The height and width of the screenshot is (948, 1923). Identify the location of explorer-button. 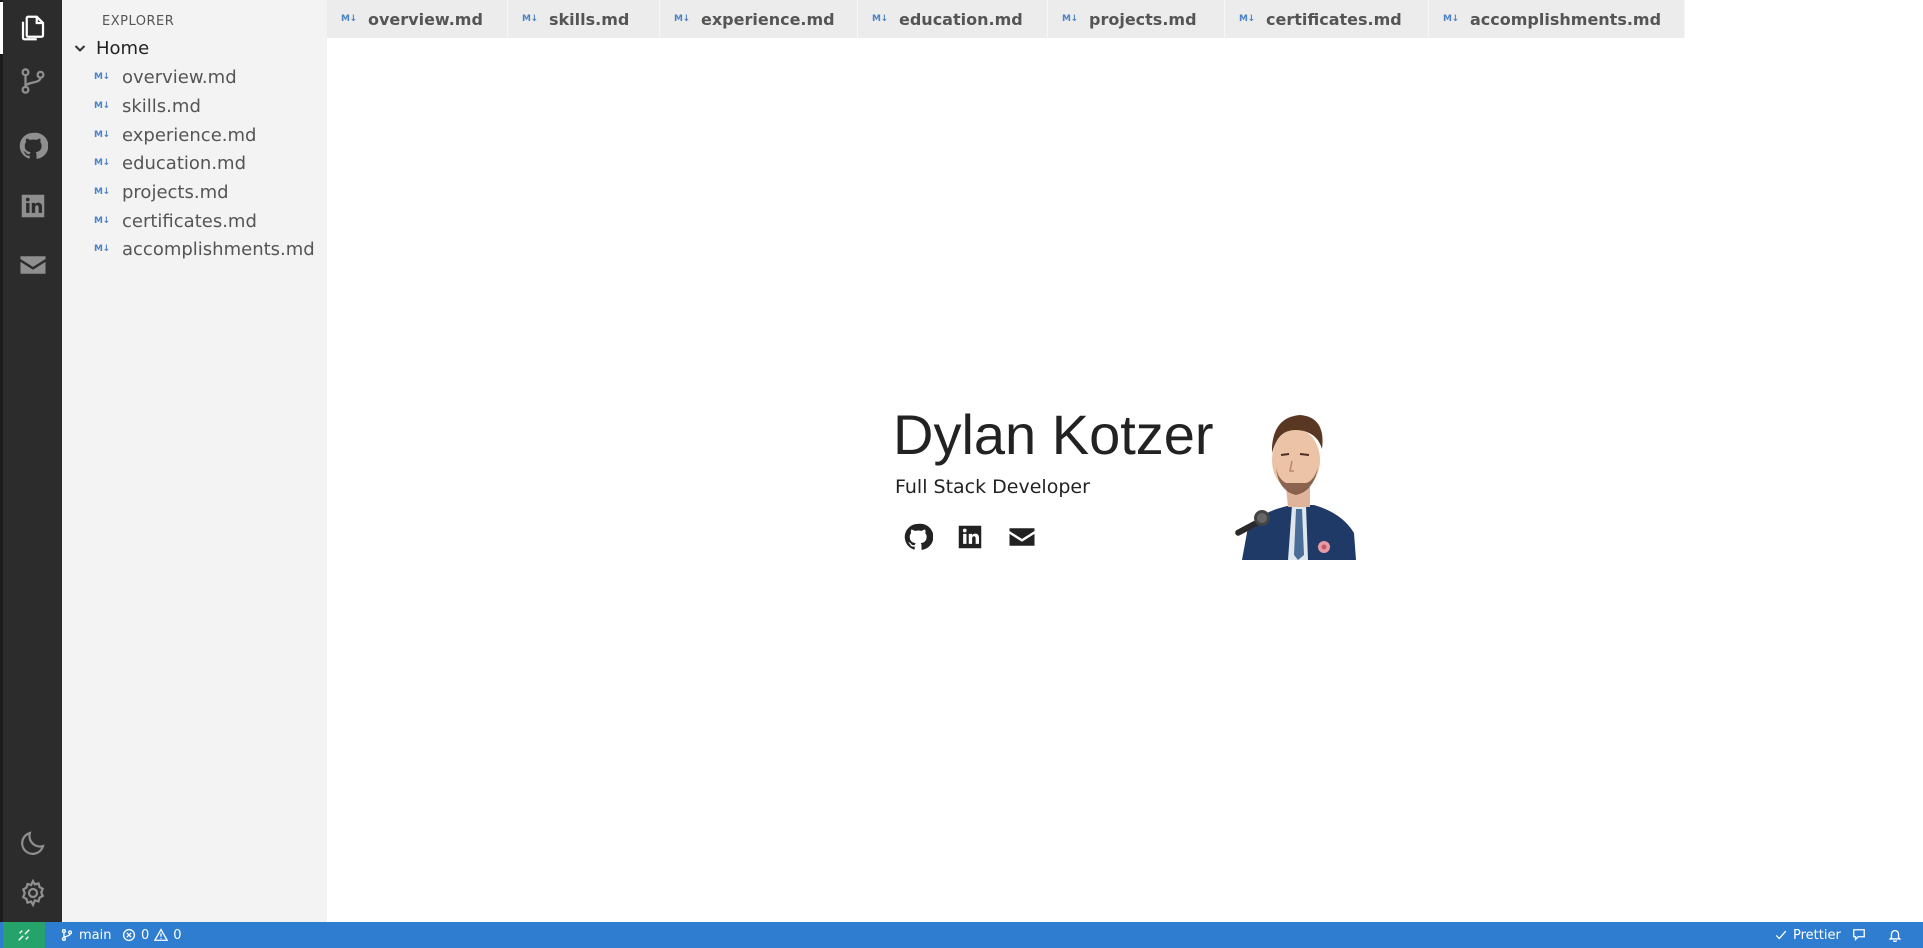
(31, 28).